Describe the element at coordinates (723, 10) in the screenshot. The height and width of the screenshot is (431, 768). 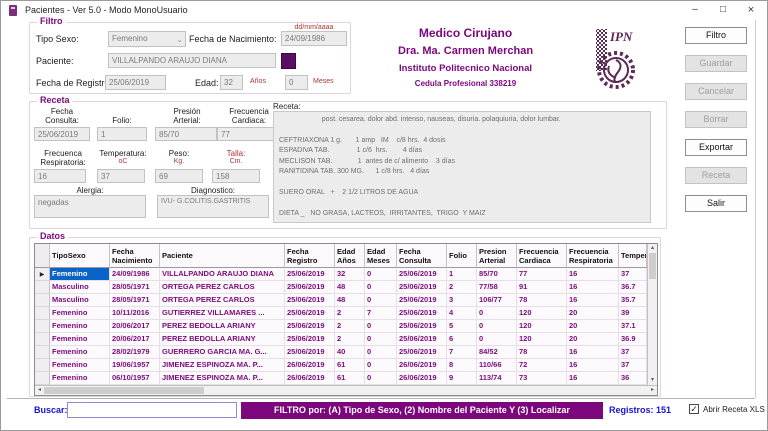
I see `maximize-button: □` at that location.